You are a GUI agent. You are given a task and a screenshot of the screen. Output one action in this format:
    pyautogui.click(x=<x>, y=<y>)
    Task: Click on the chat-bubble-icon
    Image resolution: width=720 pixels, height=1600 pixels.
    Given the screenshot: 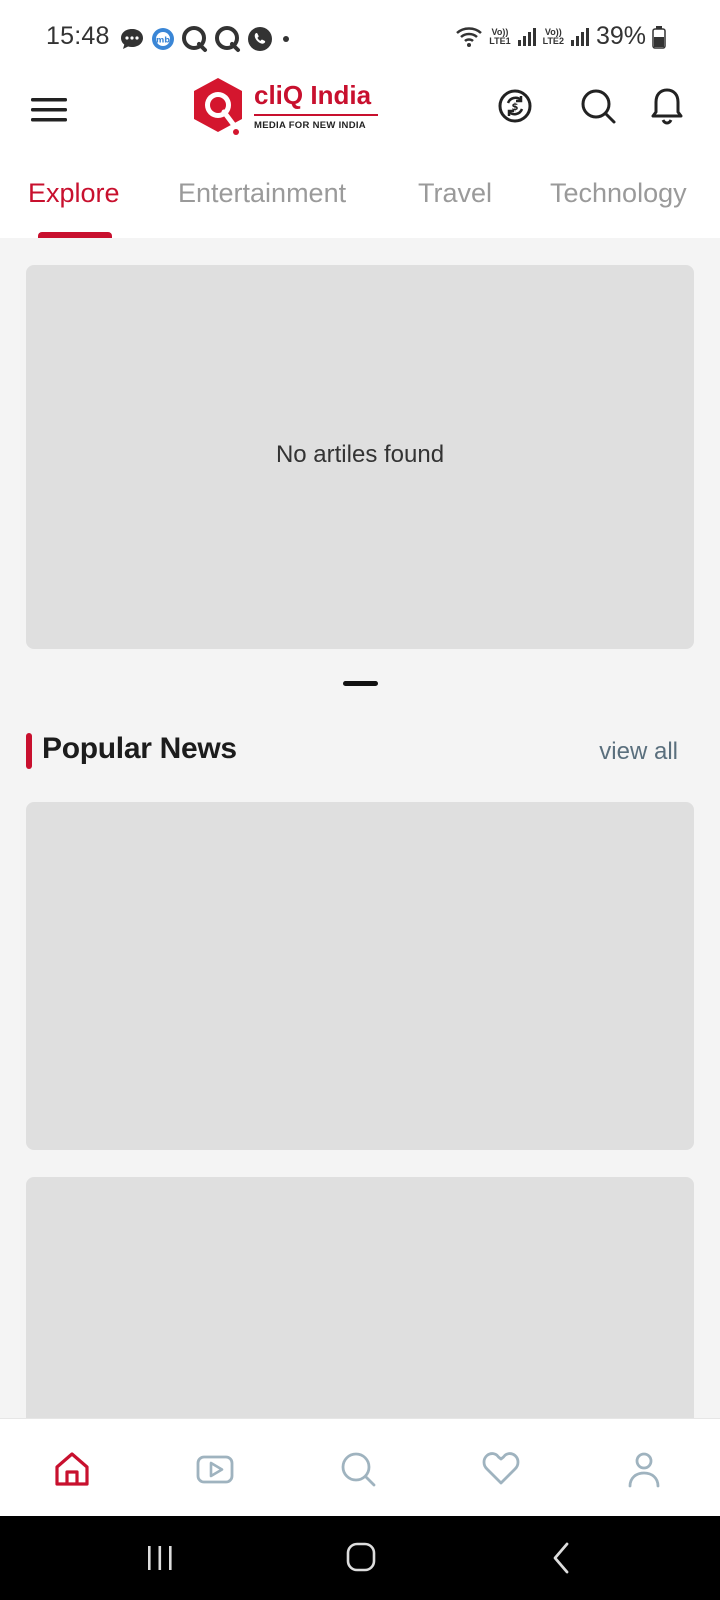 What is the action you would take?
    pyautogui.click(x=132, y=39)
    